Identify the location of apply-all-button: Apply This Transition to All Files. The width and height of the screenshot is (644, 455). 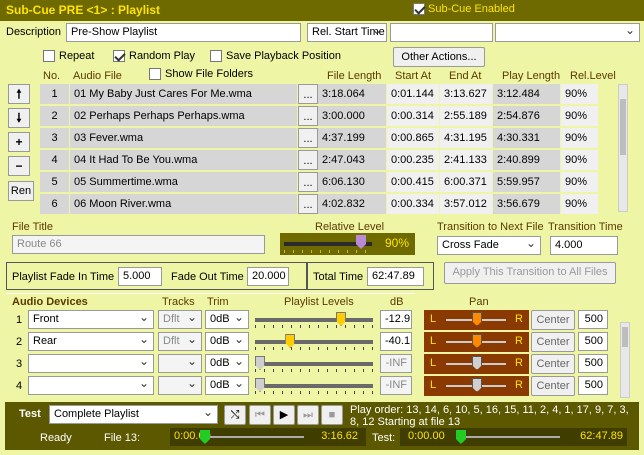
(530, 273).